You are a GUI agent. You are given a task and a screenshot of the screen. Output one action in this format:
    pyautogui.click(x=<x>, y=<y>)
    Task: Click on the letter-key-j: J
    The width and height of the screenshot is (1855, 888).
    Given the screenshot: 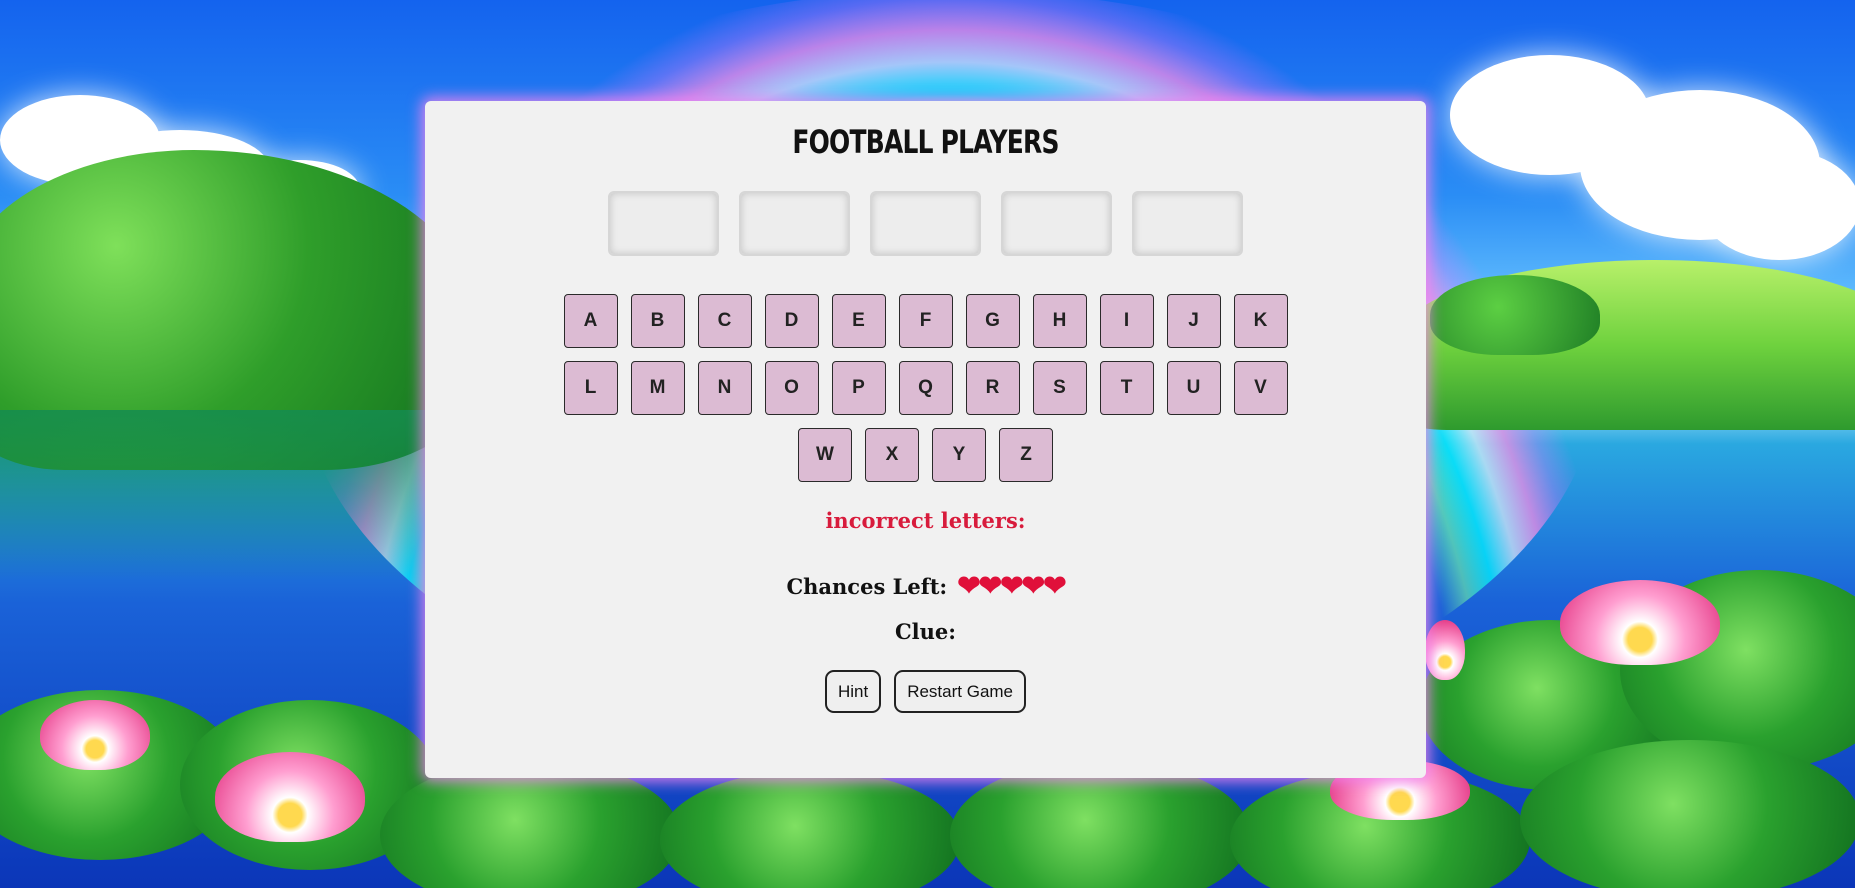 What is the action you would take?
    pyautogui.click(x=1193, y=321)
    